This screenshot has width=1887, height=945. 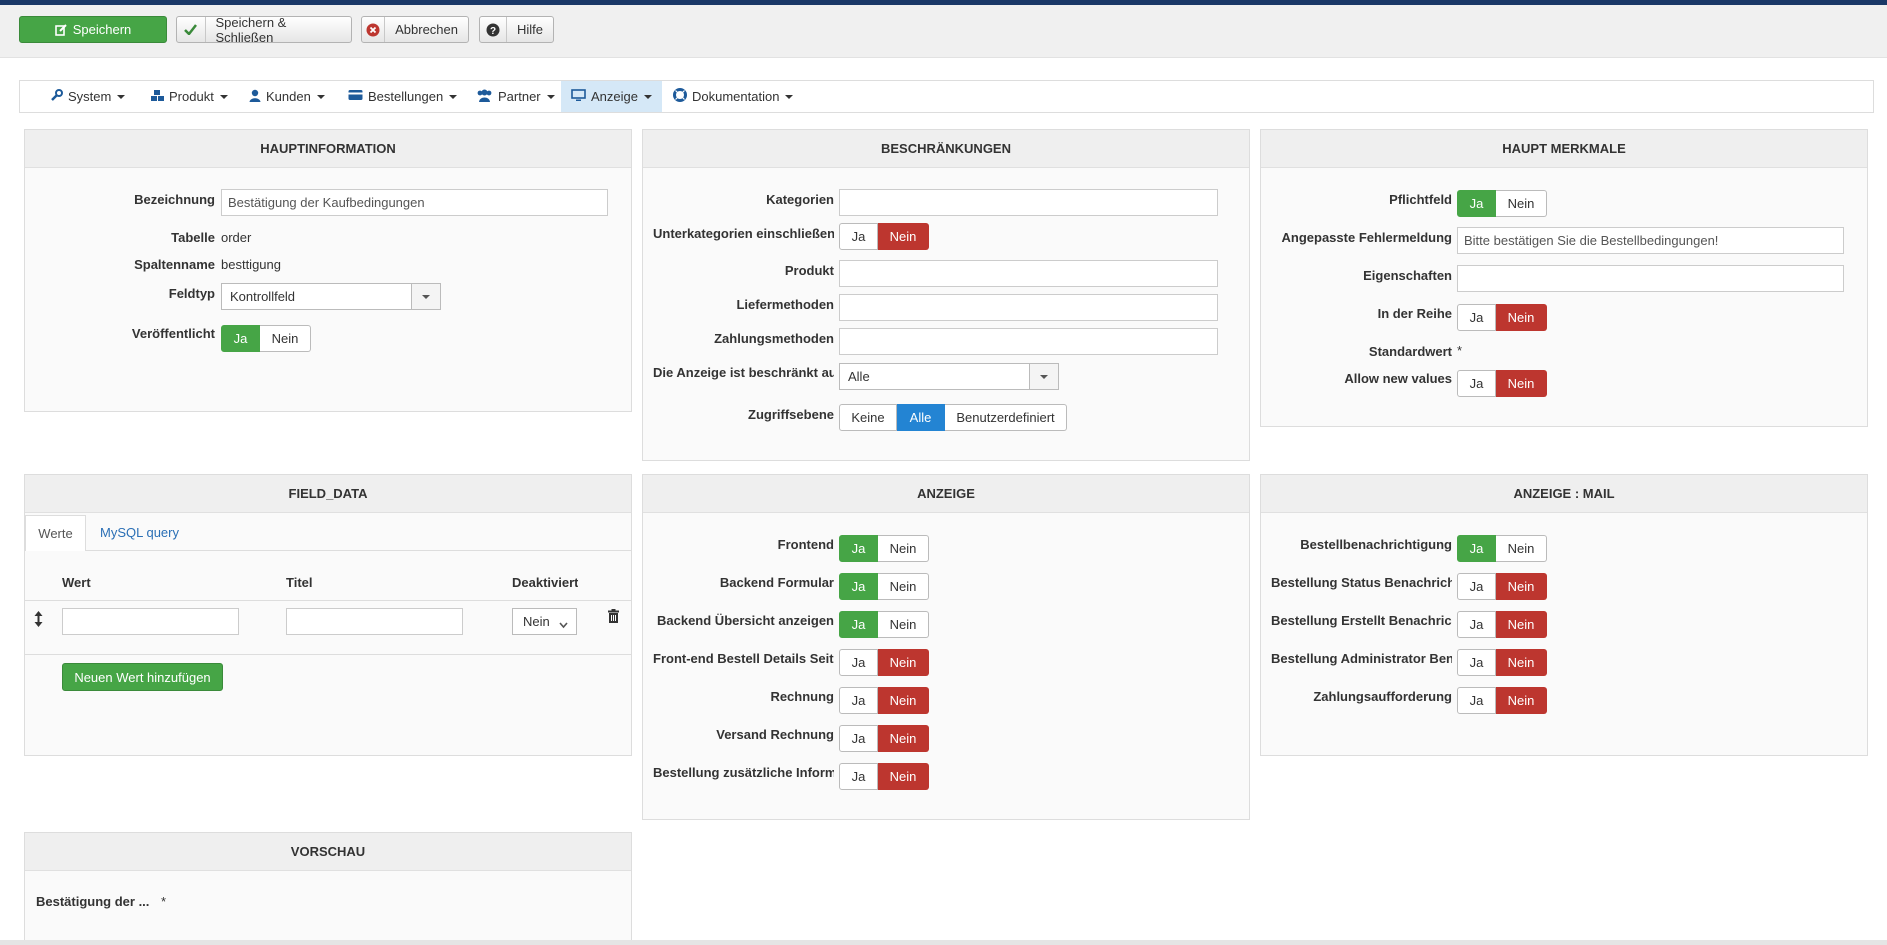 I want to click on allow-new-values-toggle: Ja Nein, so click(x=1502, y=383).